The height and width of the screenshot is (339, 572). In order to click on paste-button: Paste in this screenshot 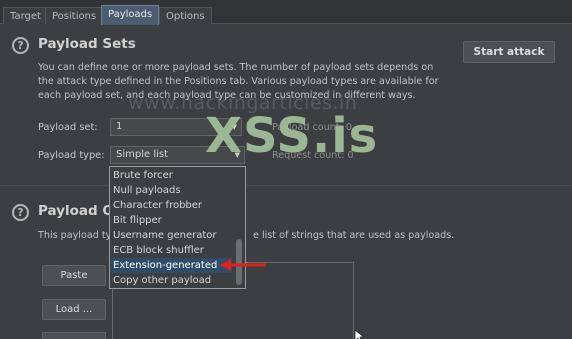, I will do `click(74, 275)`.